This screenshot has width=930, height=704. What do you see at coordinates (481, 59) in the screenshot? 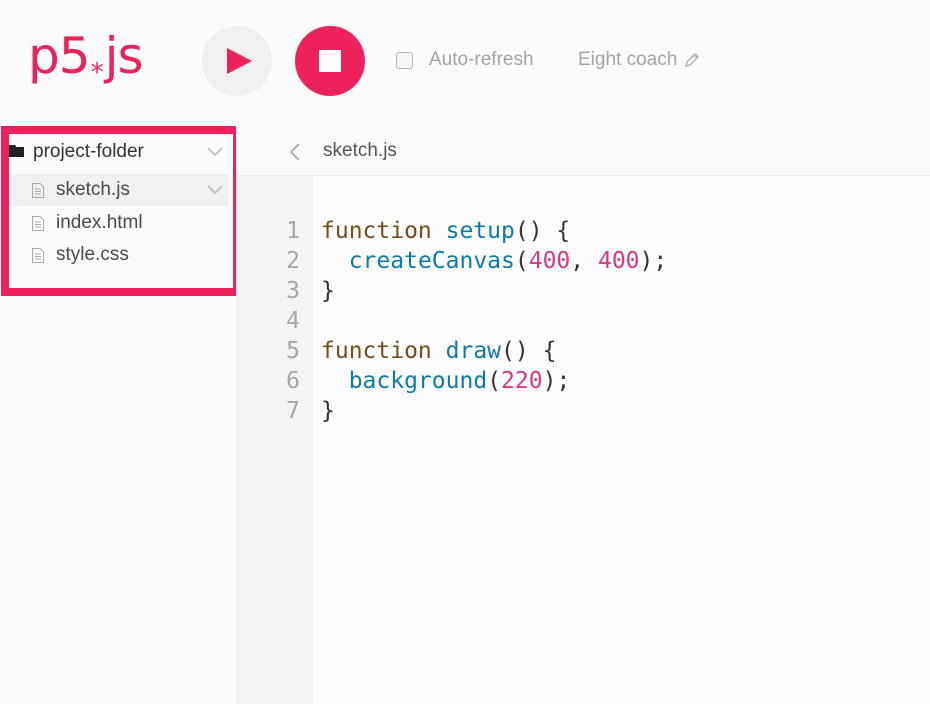
I see `auto-refresh-label: Auto-refresh` at bounding box center [481, 59].